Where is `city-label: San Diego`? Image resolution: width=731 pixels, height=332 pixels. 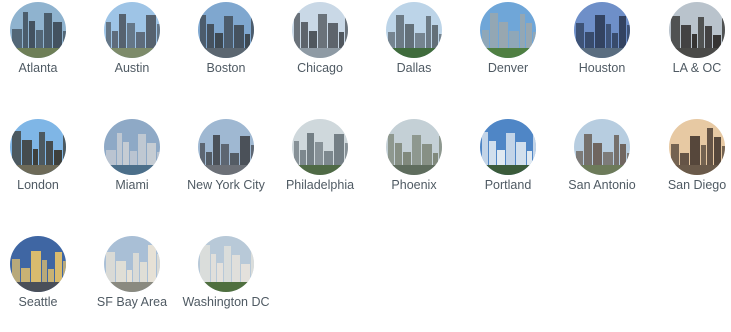
city-label: San Diego is located at coordinates (690, 185).